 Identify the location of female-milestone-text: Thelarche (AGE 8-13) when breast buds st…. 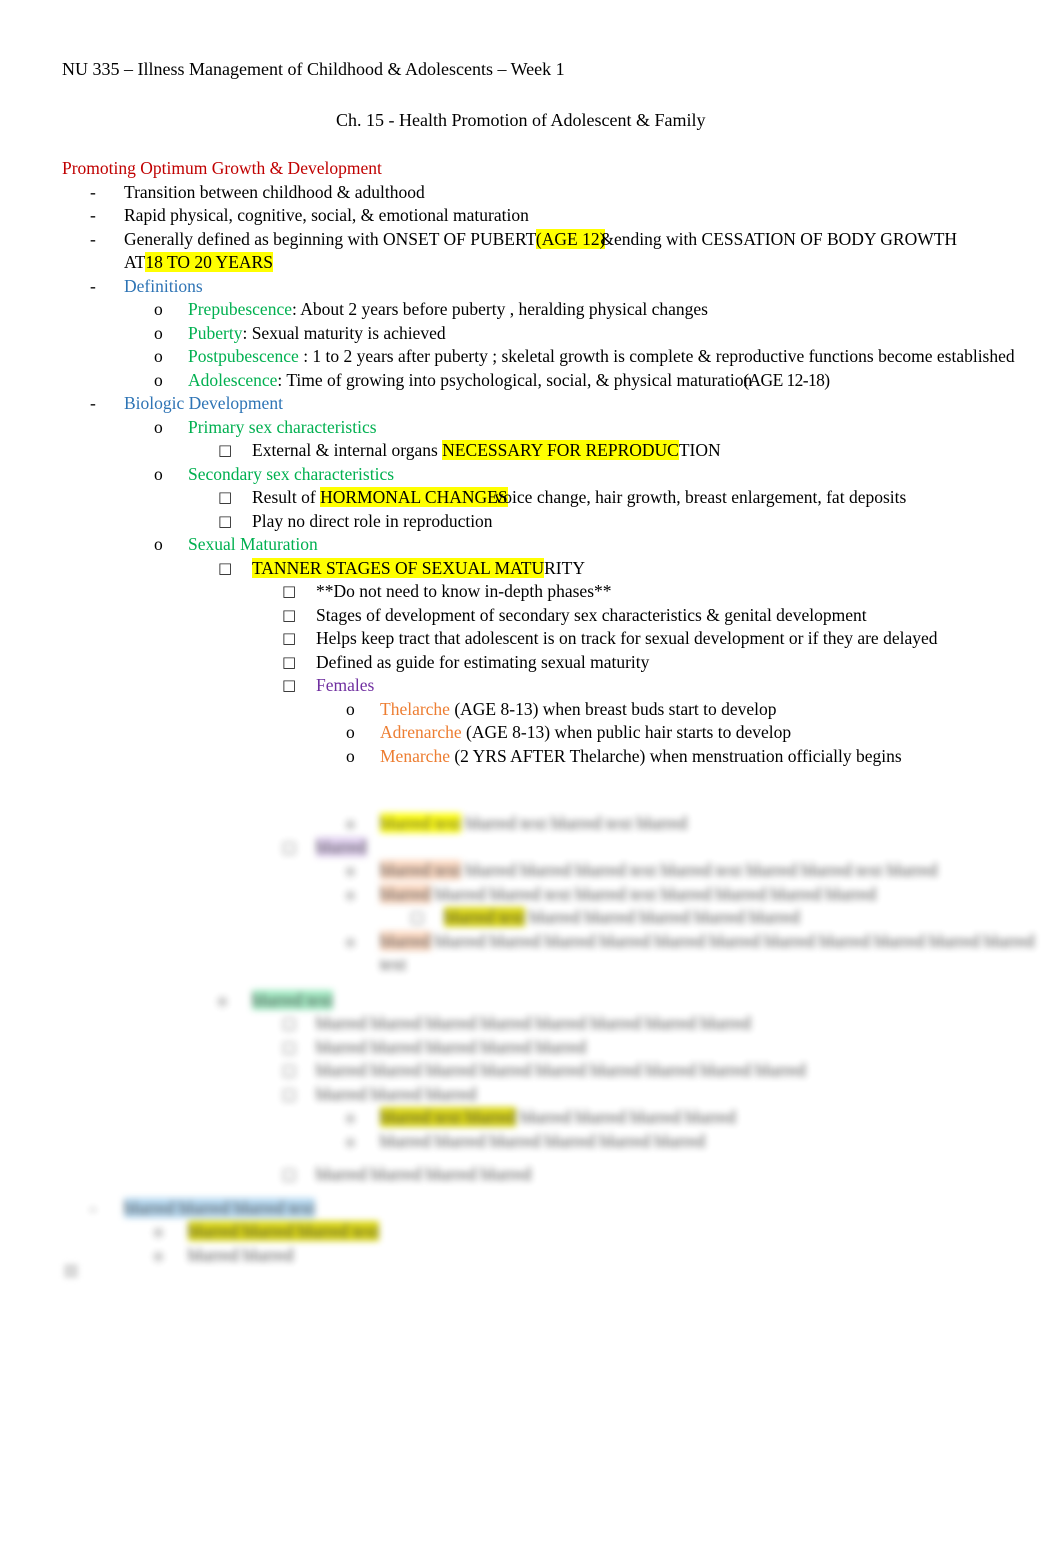
(713, 710).